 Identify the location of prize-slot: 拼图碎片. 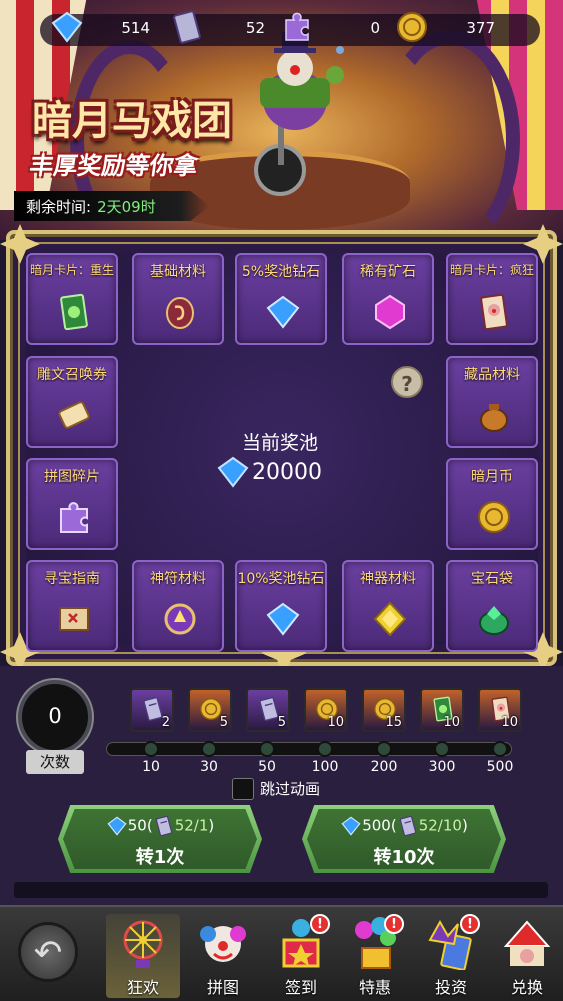
(72, 504).